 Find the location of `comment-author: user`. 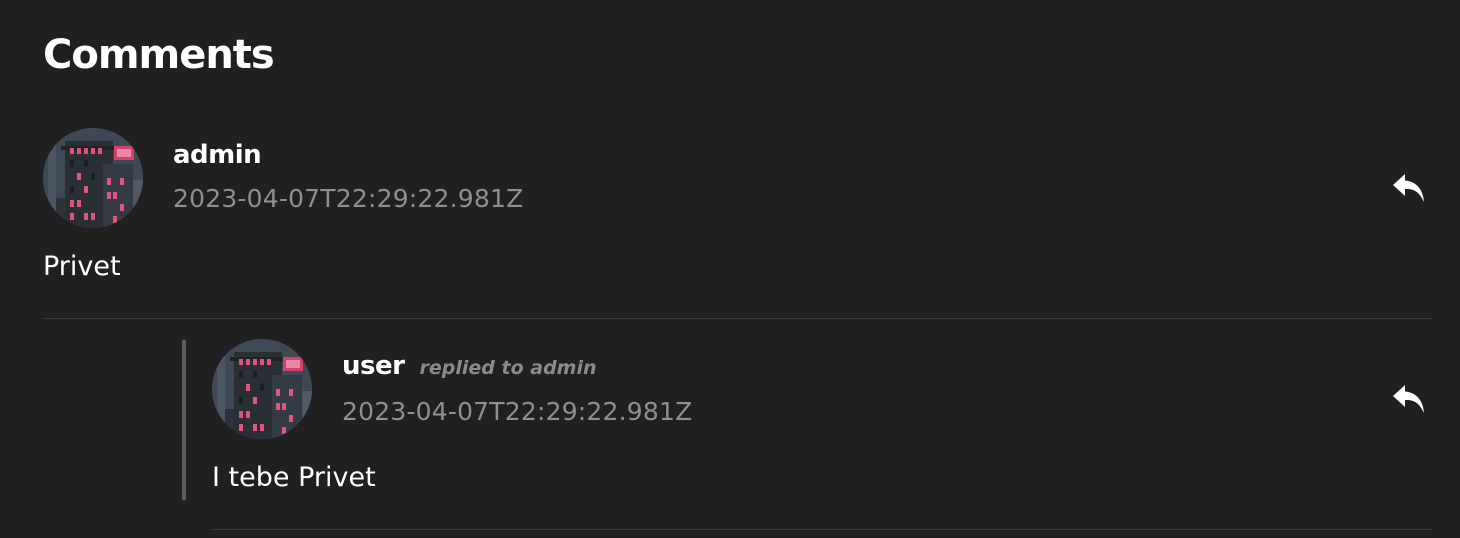

comment-author: user is located at coordinates (373, 366).